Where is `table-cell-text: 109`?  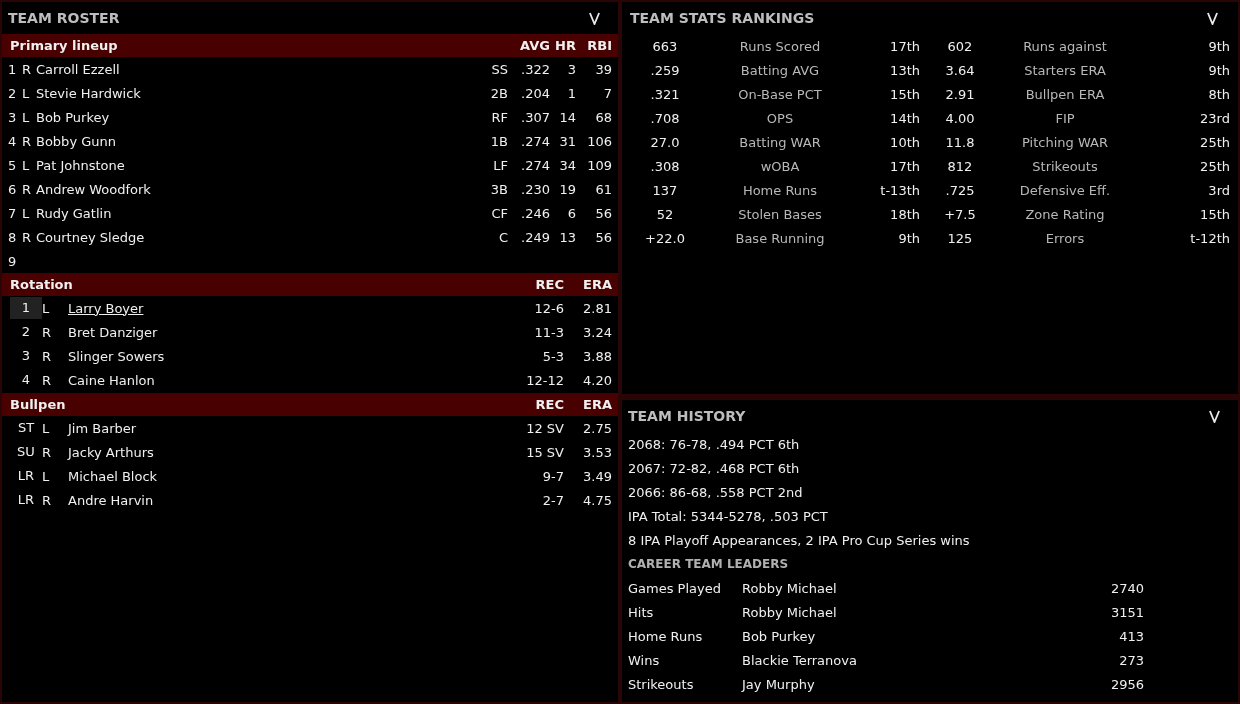
table-cell-text: 109 is located at coordinates (599, 165).